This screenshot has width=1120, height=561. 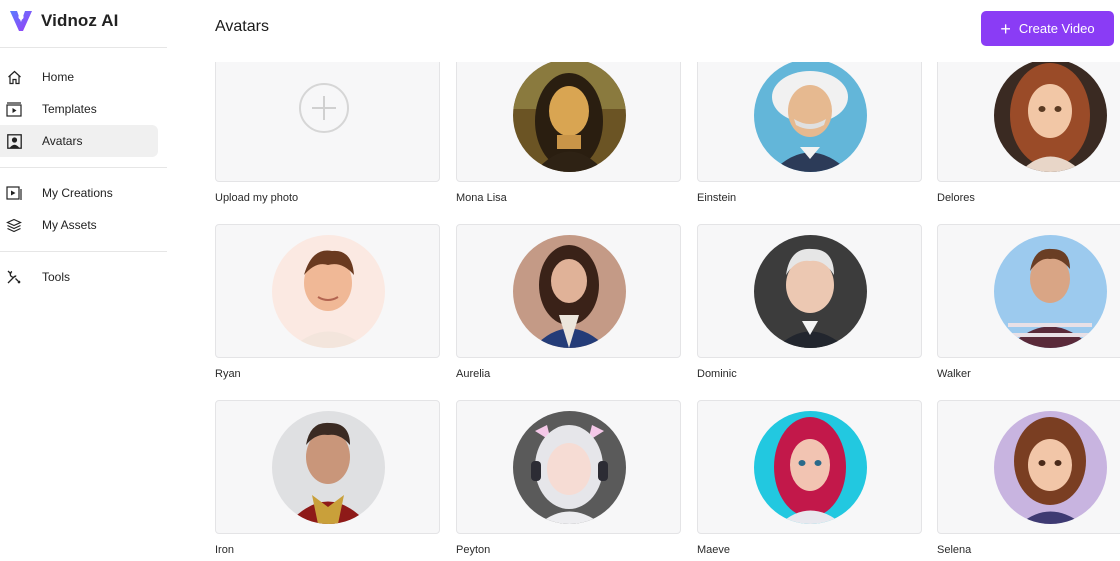 What do you see at coordinates (810, 117) in the screenshot?
I see `einstein-avatar` at bounding box center [810, 117].